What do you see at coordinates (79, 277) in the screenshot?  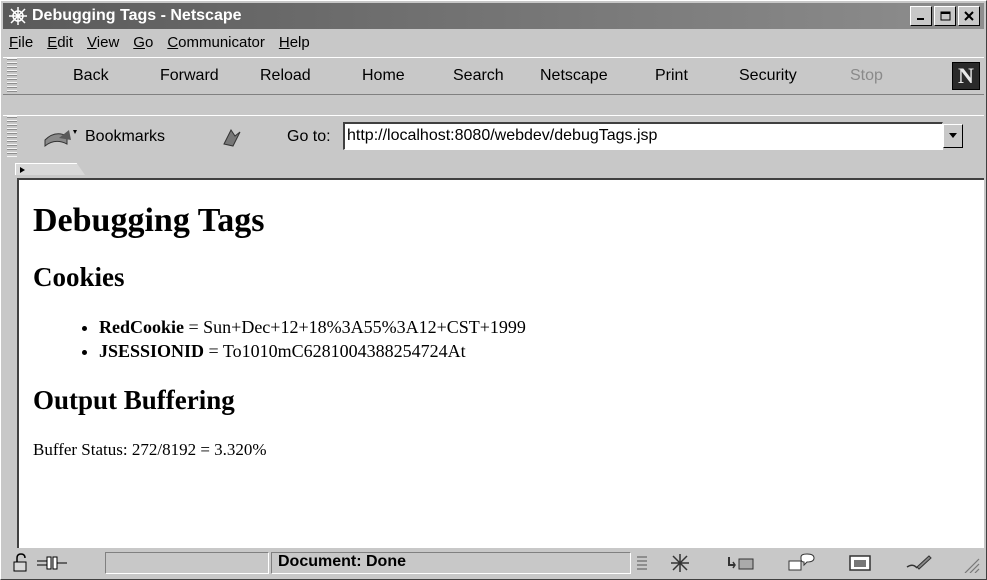 I see `cookies-heading: Cookies` at bounding box center [79, 277].